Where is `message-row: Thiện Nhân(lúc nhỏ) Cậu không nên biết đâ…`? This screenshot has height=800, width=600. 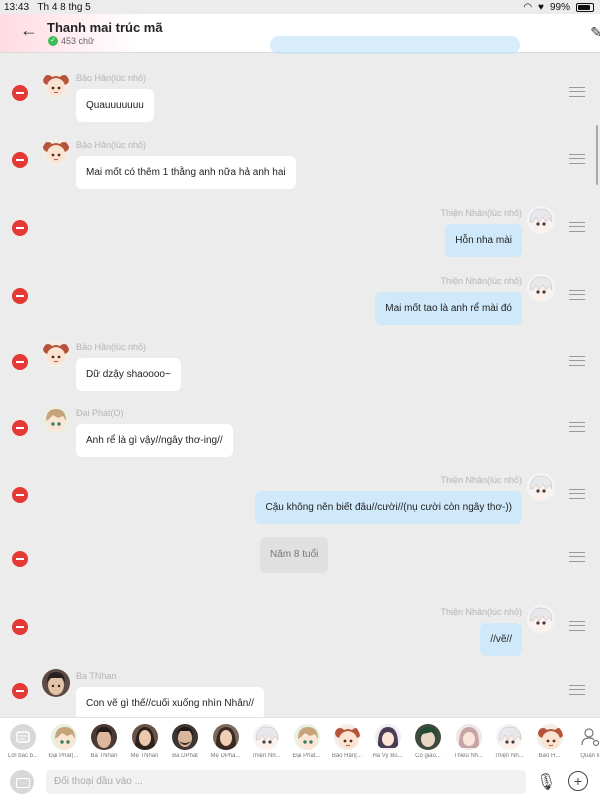 message-row: Thiện Nhân(lúc nhỏ) Cậu không nên biết đâ… is located at coordinates (300, 501).